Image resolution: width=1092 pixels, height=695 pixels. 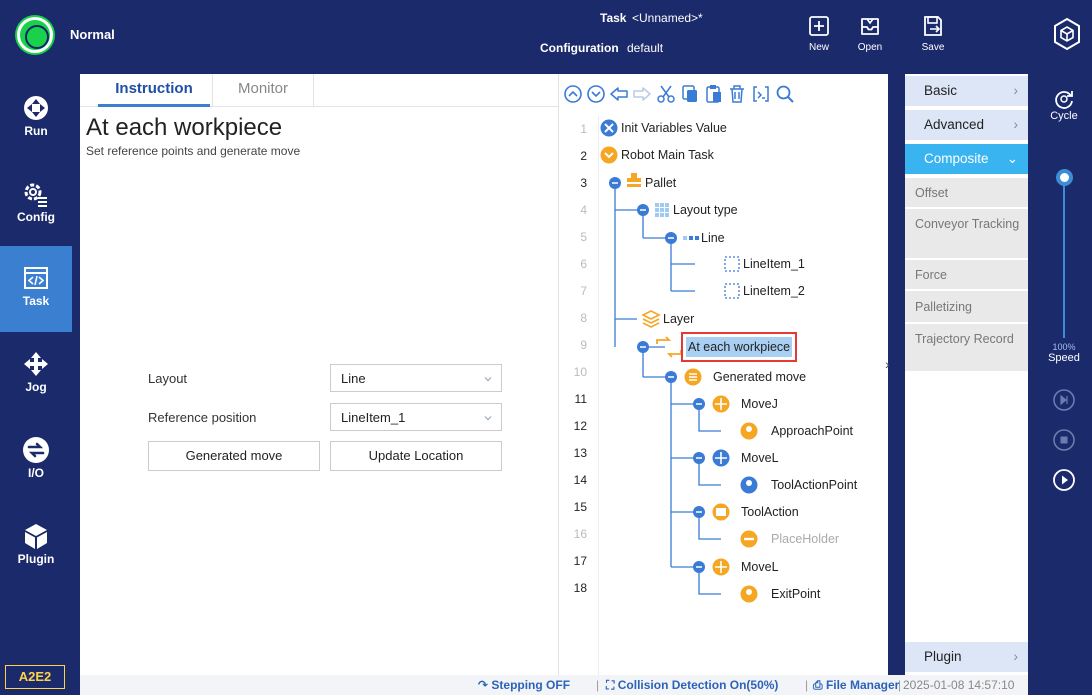 What do you see at coordinates (812, 431) in the screenshot?
I see `tree-node: ApproachPoint` at bounding box center [812, 431].